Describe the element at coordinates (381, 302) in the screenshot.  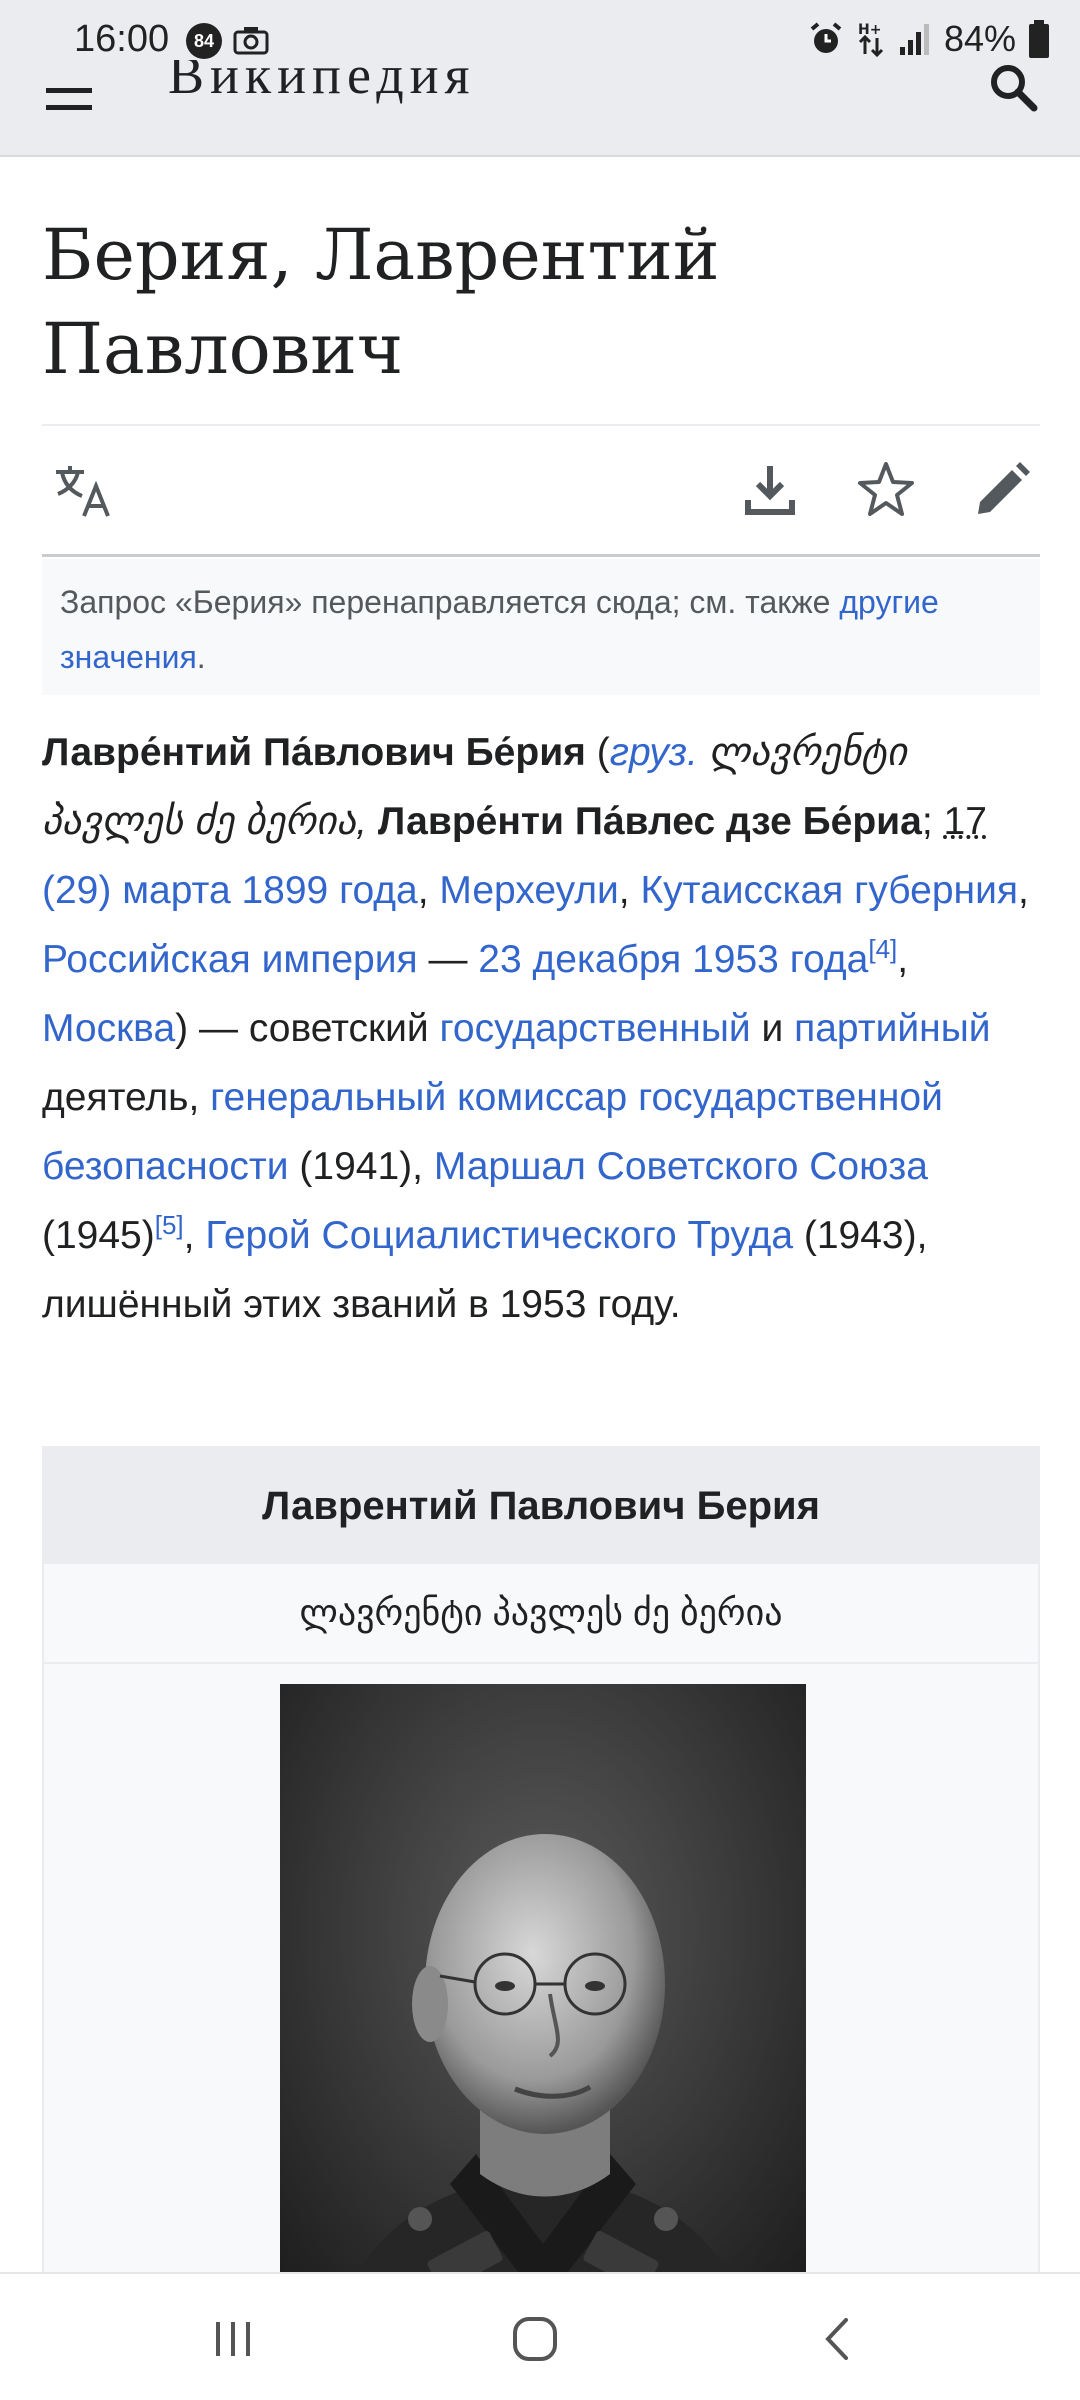
I see `page-title: Берия, Лаврентий Павлович` at that location.